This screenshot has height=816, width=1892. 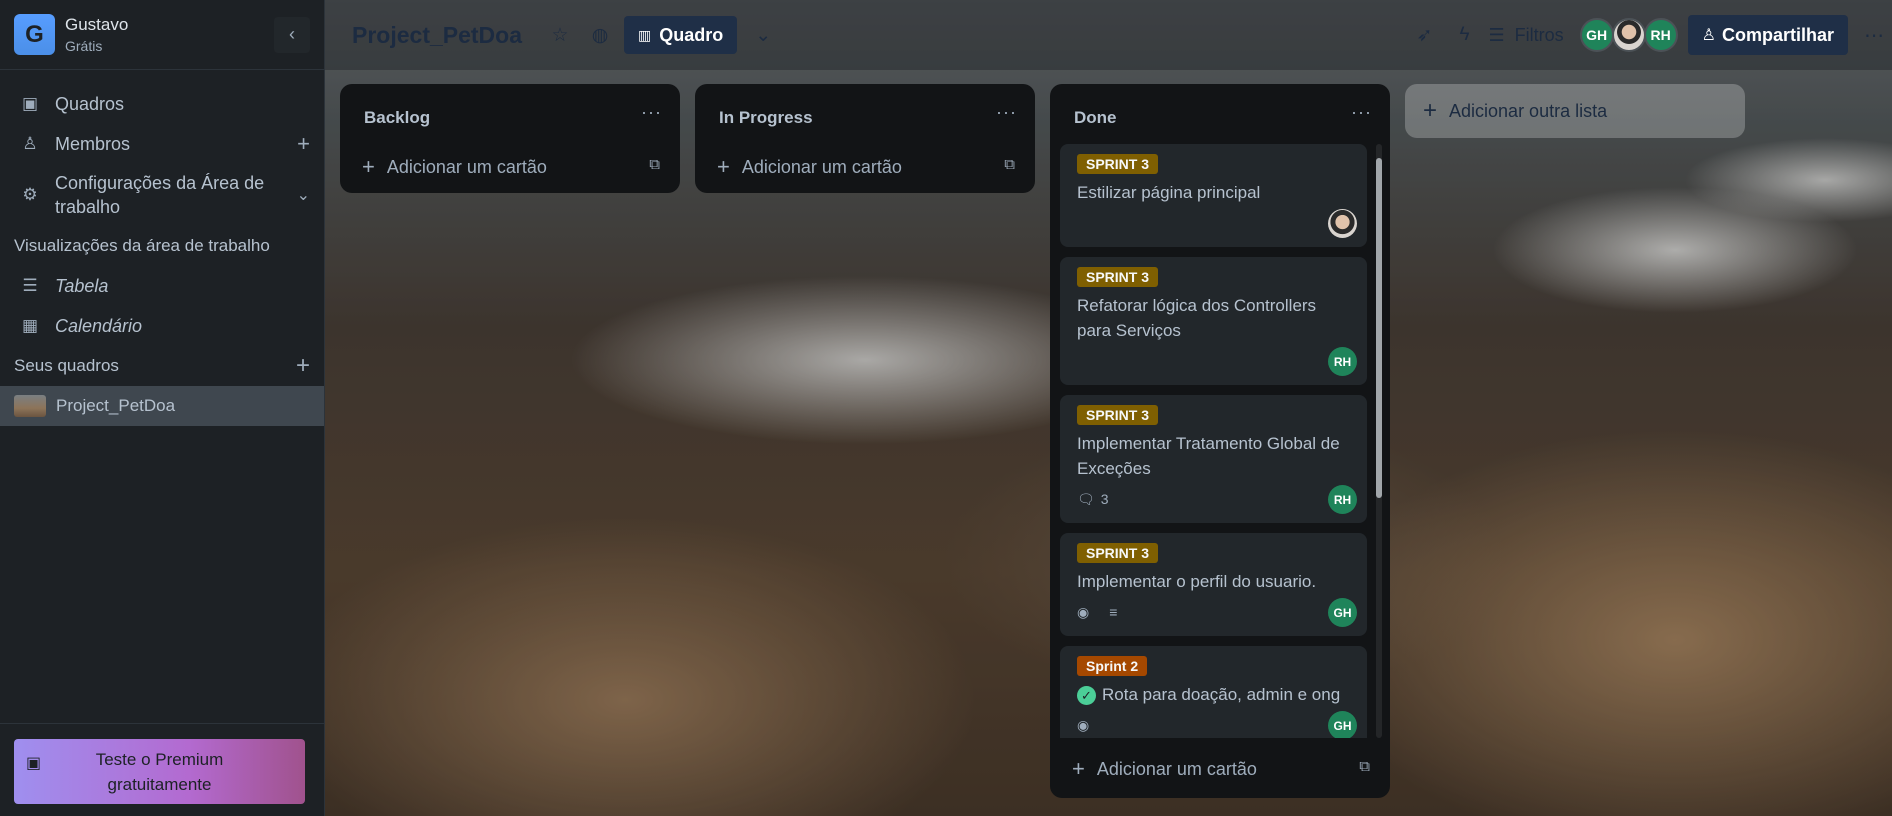 What do you see at coordinates (1596, 35) in the screenshot?
I see `avatar-gh: GH` at bounding box center [1596, 35].